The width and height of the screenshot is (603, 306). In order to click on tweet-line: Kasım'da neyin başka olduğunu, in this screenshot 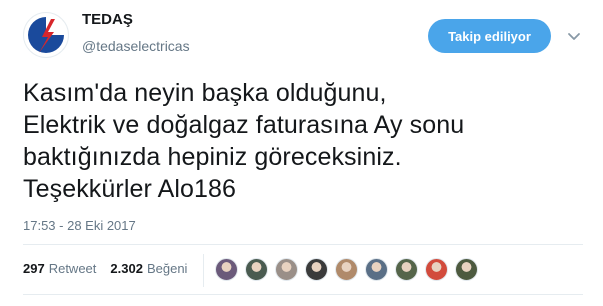, I will do `click(205, 93)`.